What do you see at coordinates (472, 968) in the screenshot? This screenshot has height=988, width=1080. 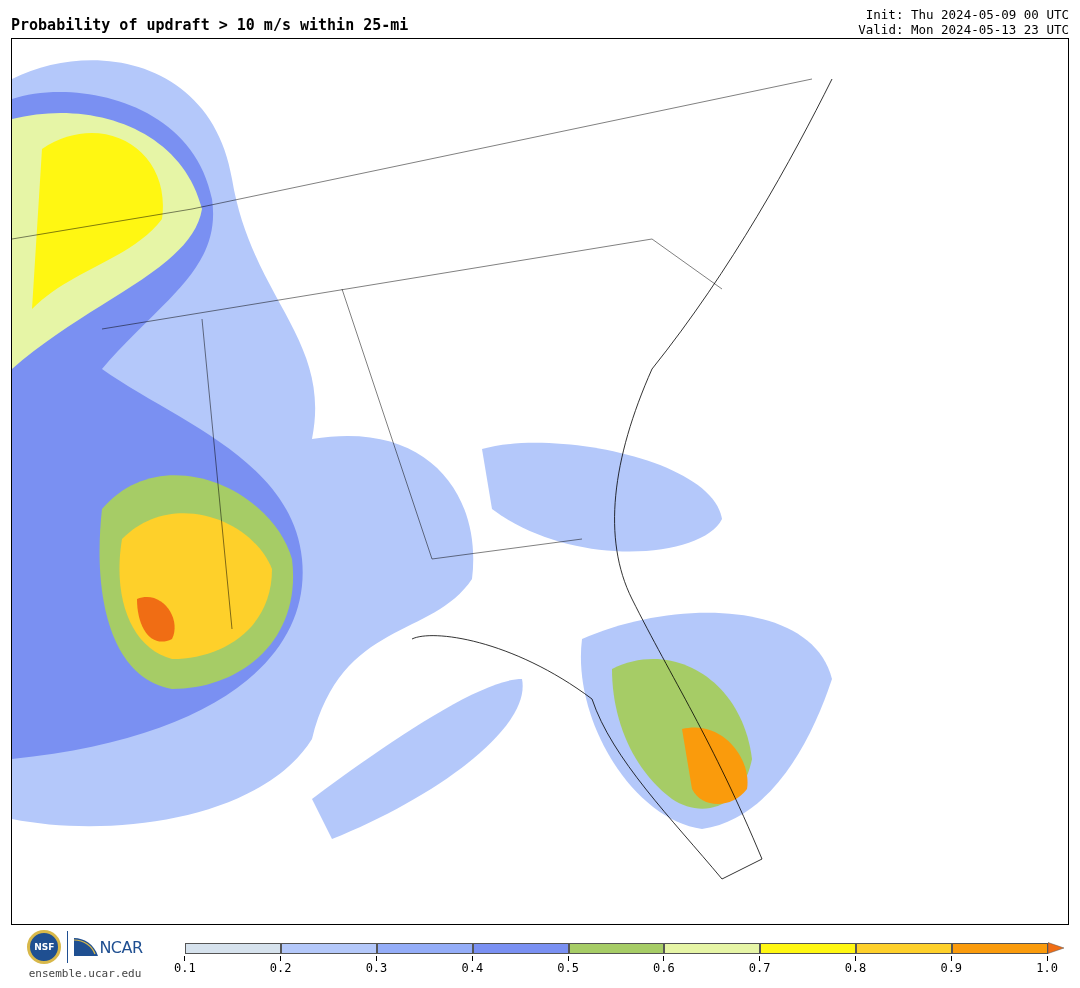 I see `tick-label: 0.4` at bounding box center [472, 968].